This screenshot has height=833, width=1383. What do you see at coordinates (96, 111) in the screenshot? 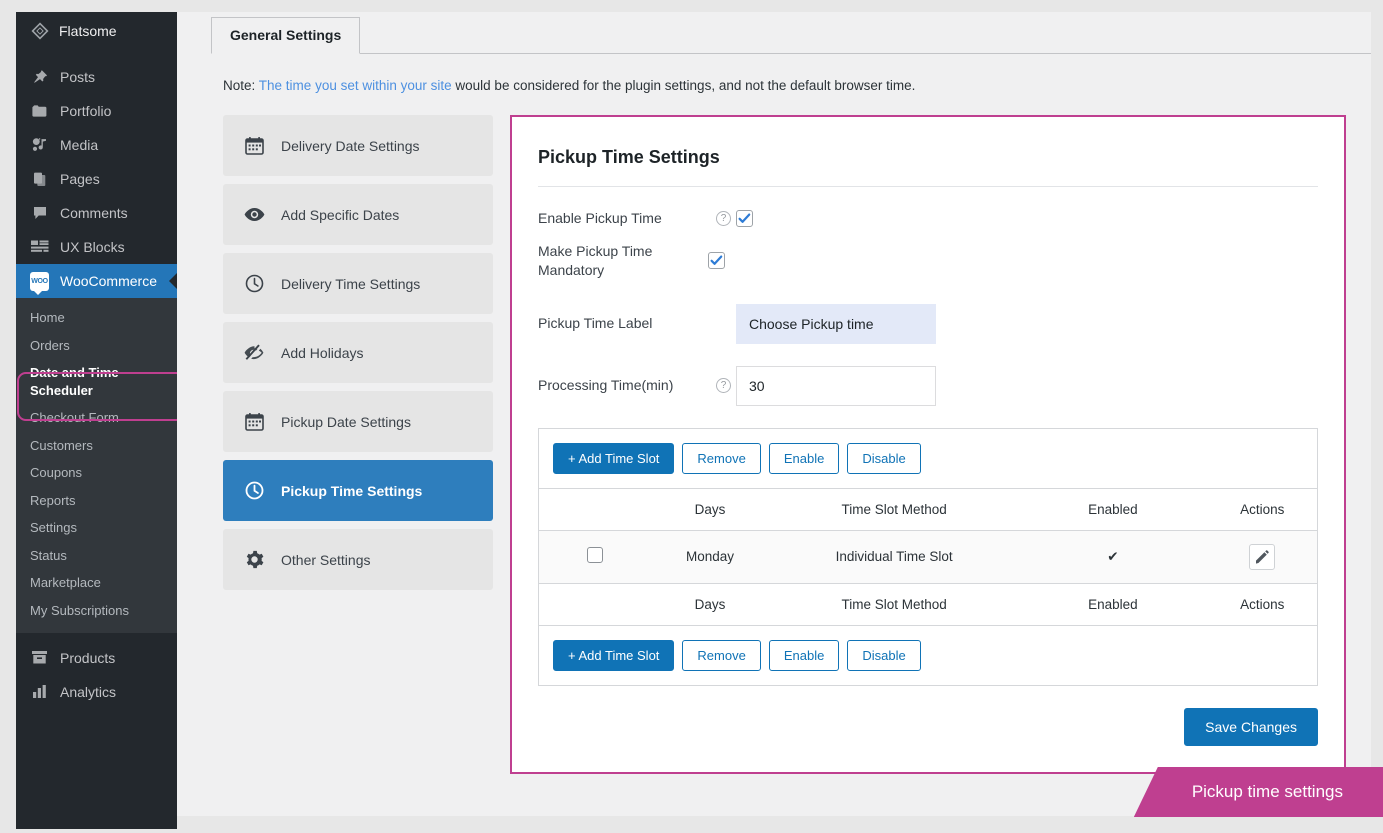
I see `sidebar-item-portfolio: Portfolio` at bounding box center [96, 111].